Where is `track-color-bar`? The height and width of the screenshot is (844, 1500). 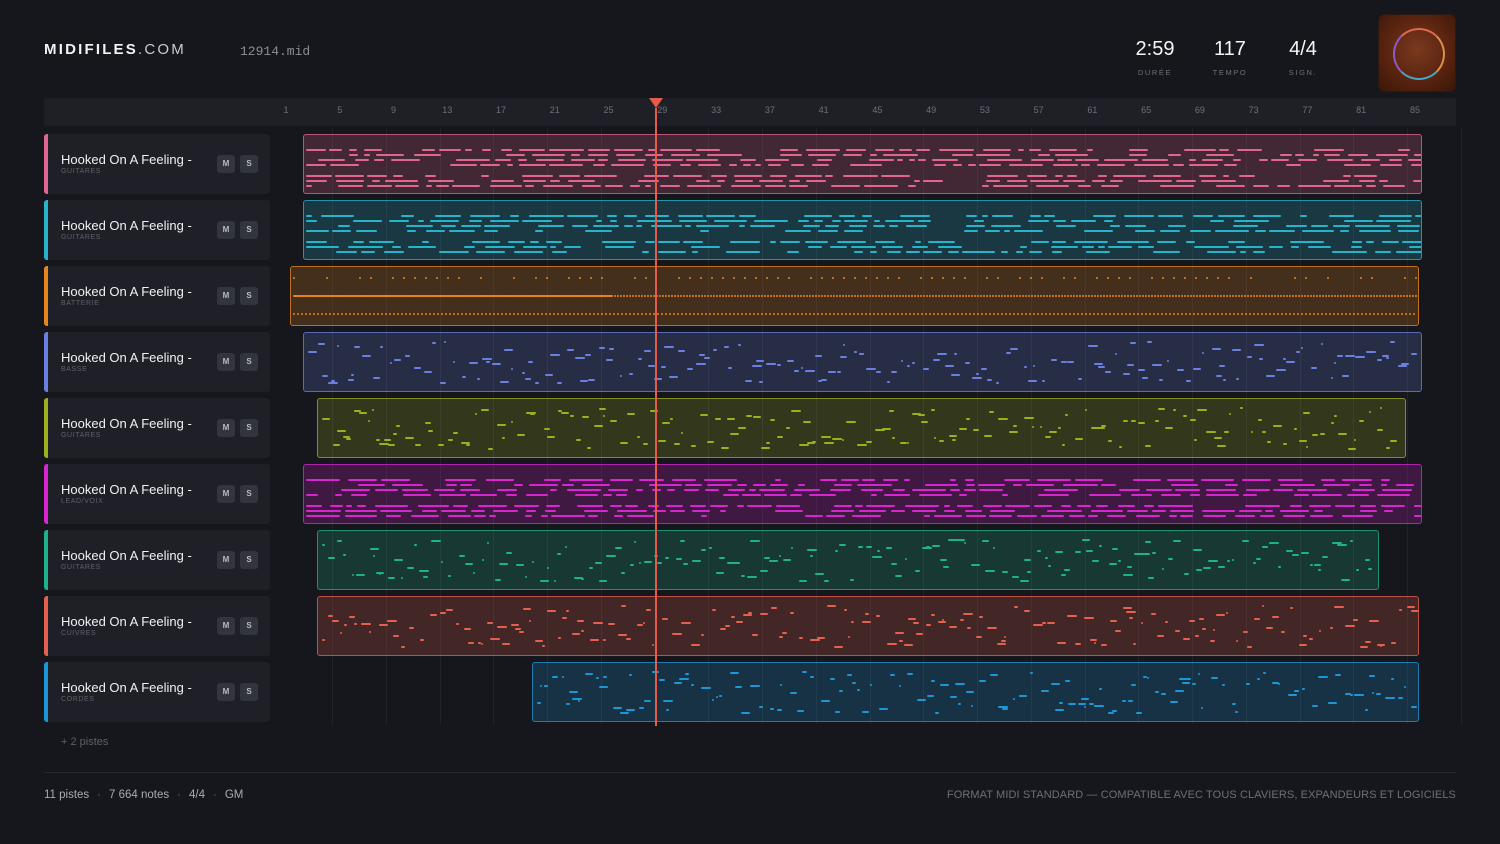 track-color-bar is located at coordinates (46, 560).